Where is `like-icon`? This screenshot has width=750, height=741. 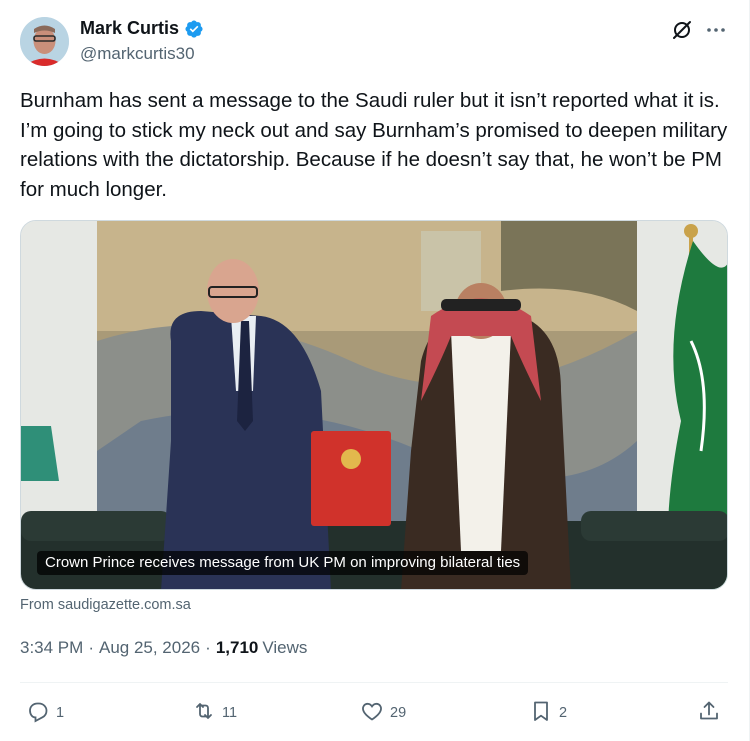 like-icon is located at coordinates (372, 713).